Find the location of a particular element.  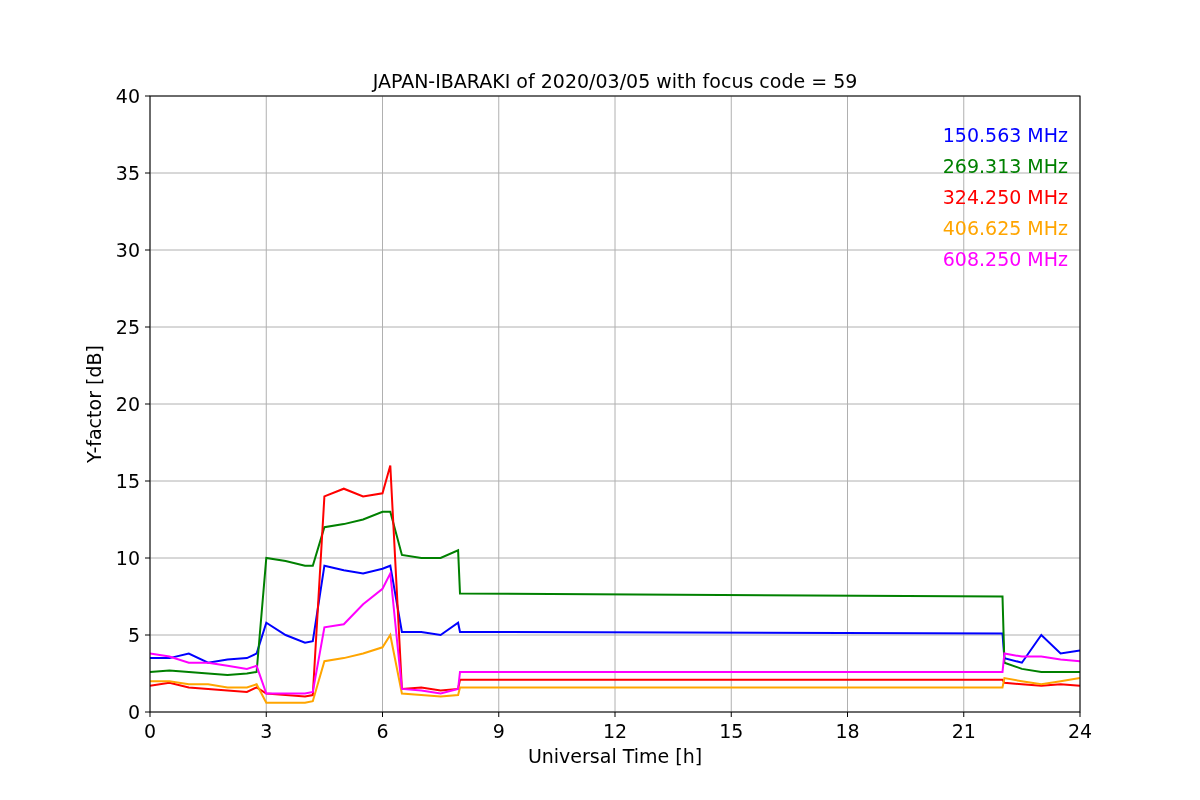

axis-label: Universal Time [h] is located at coordinates (615, 756).